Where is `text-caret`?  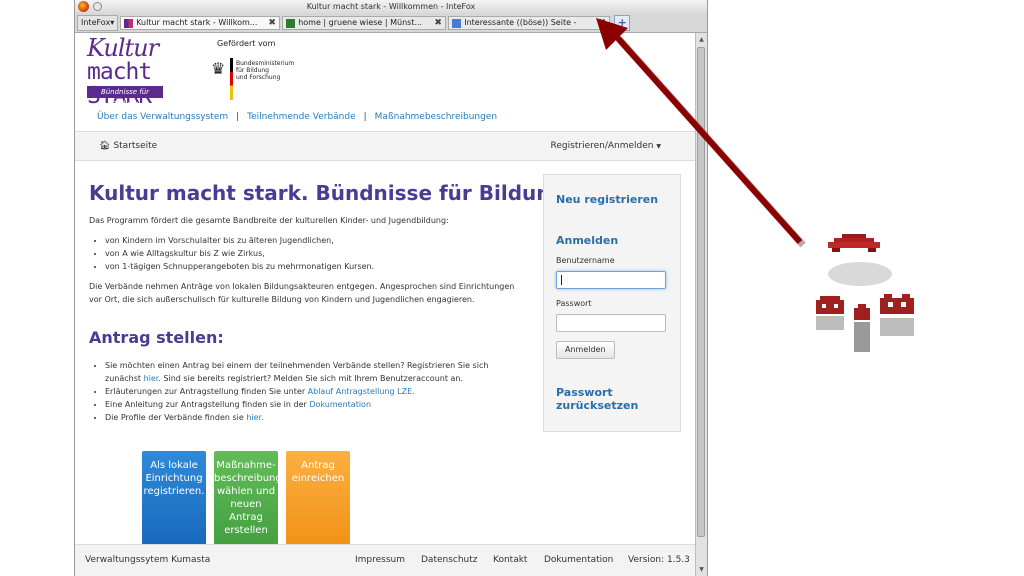 text-caret is located at coordinates (561, 280).